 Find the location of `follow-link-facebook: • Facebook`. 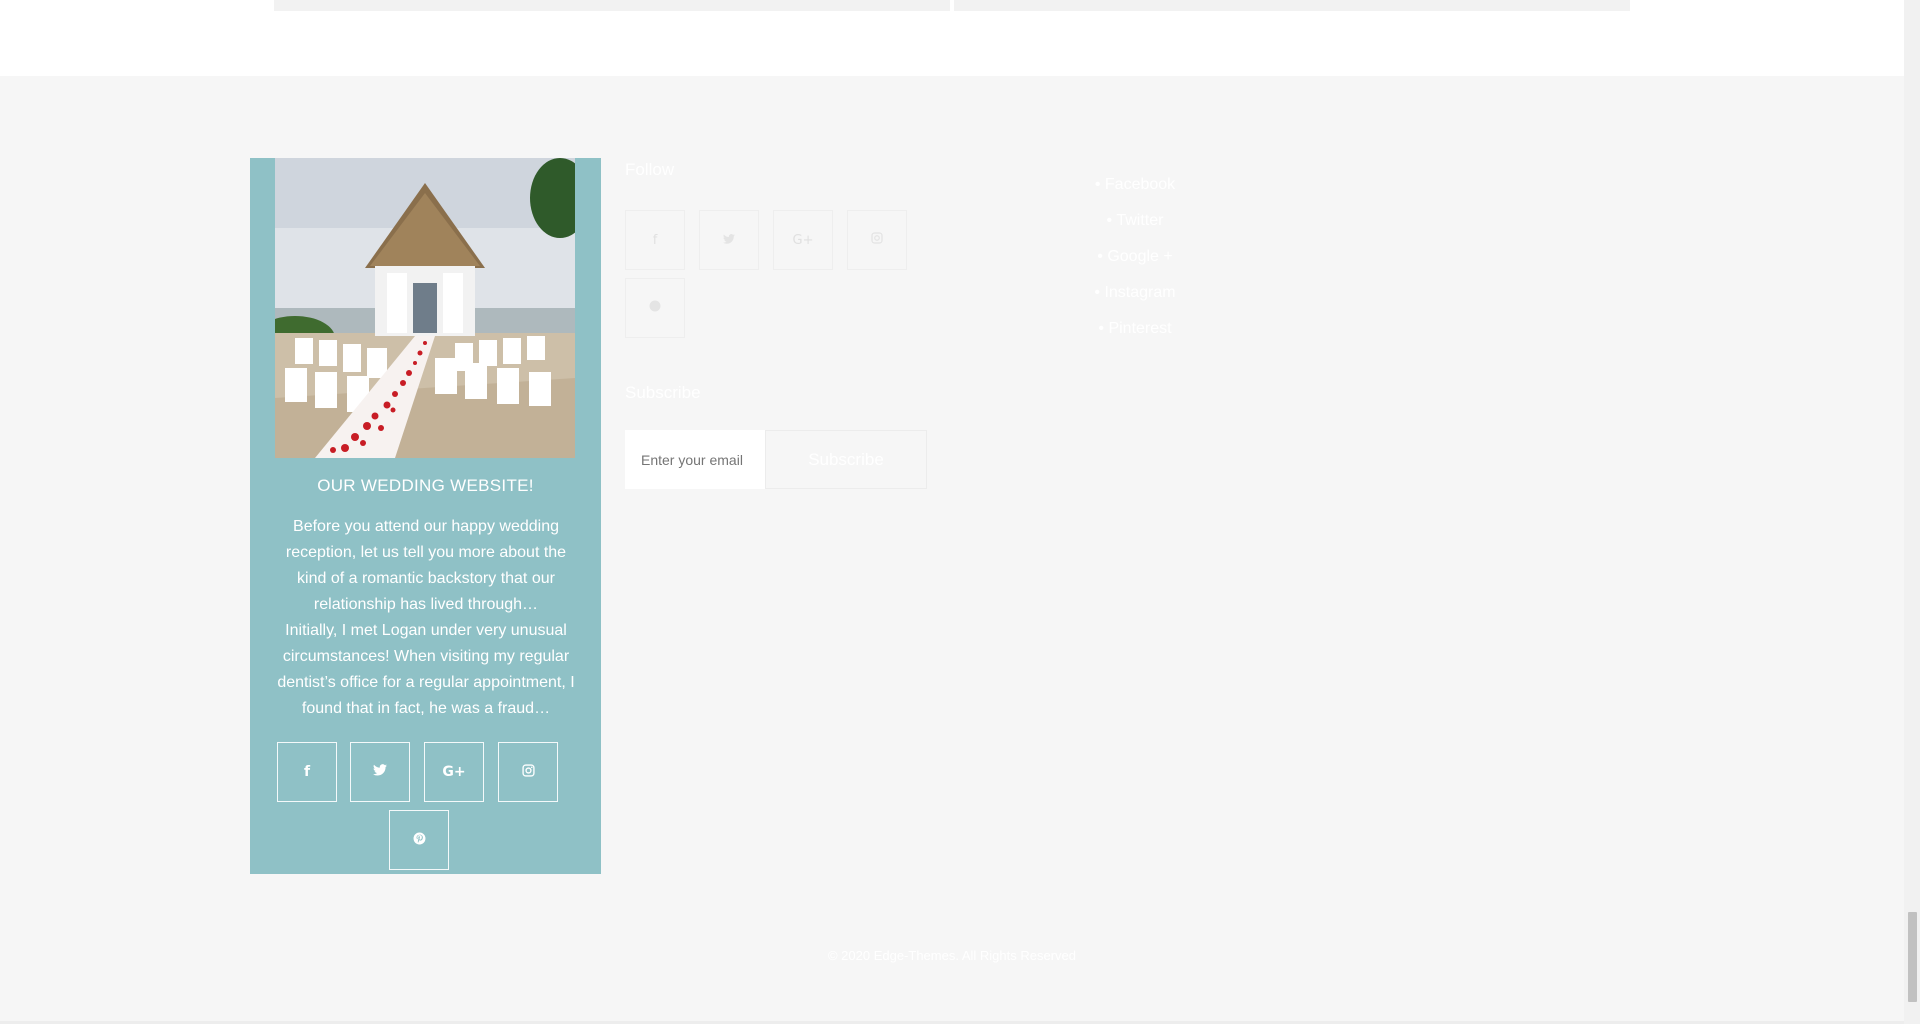

follow-link-facebook: • Facebook is located at coordinates (1135, 185).